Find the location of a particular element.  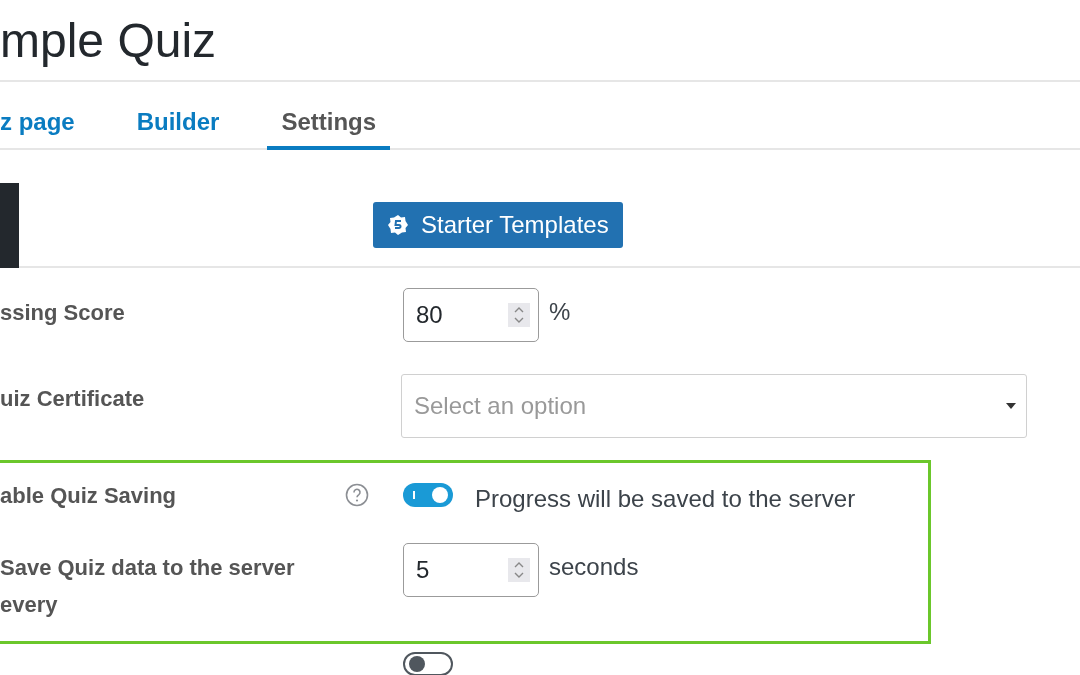

badge-icon is located at coordinates (398, 225).